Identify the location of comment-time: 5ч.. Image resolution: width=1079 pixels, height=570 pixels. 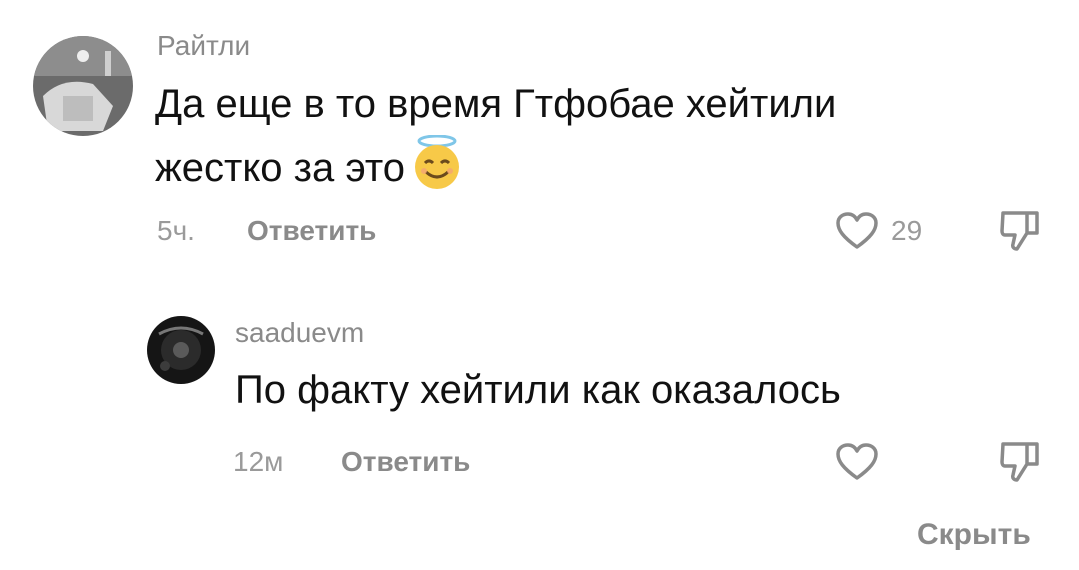
(176, 230).